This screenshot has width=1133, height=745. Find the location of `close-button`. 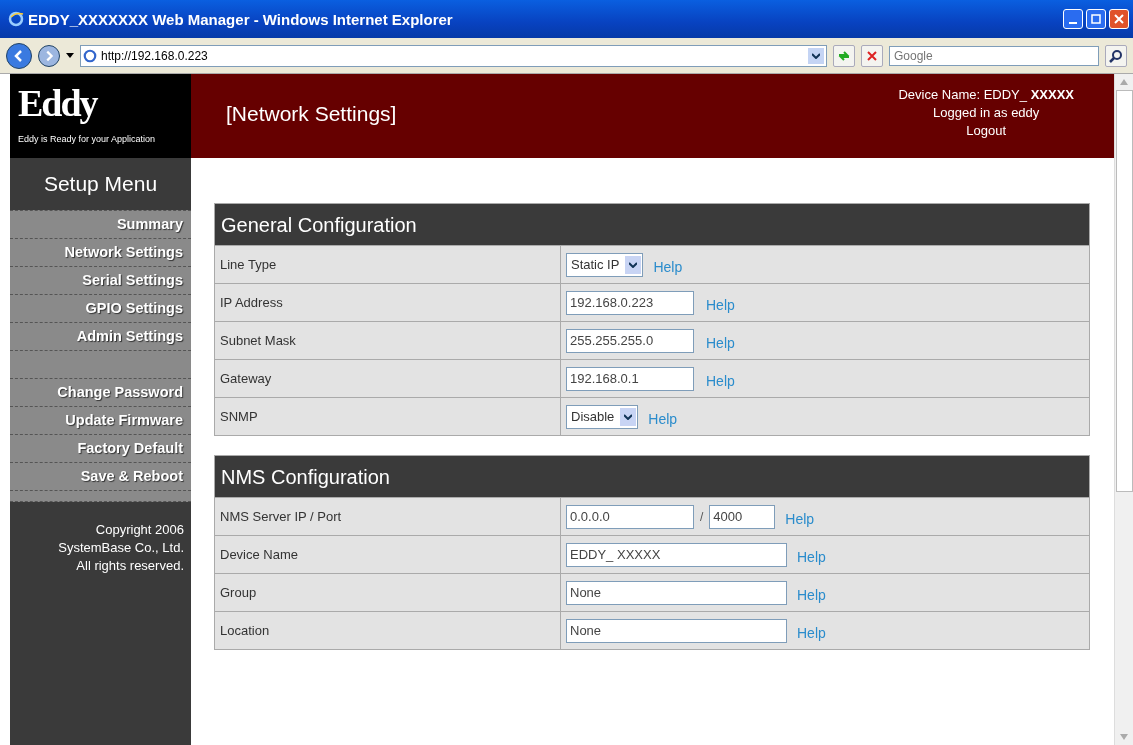

close-button is located at coordinates (1119, 19).